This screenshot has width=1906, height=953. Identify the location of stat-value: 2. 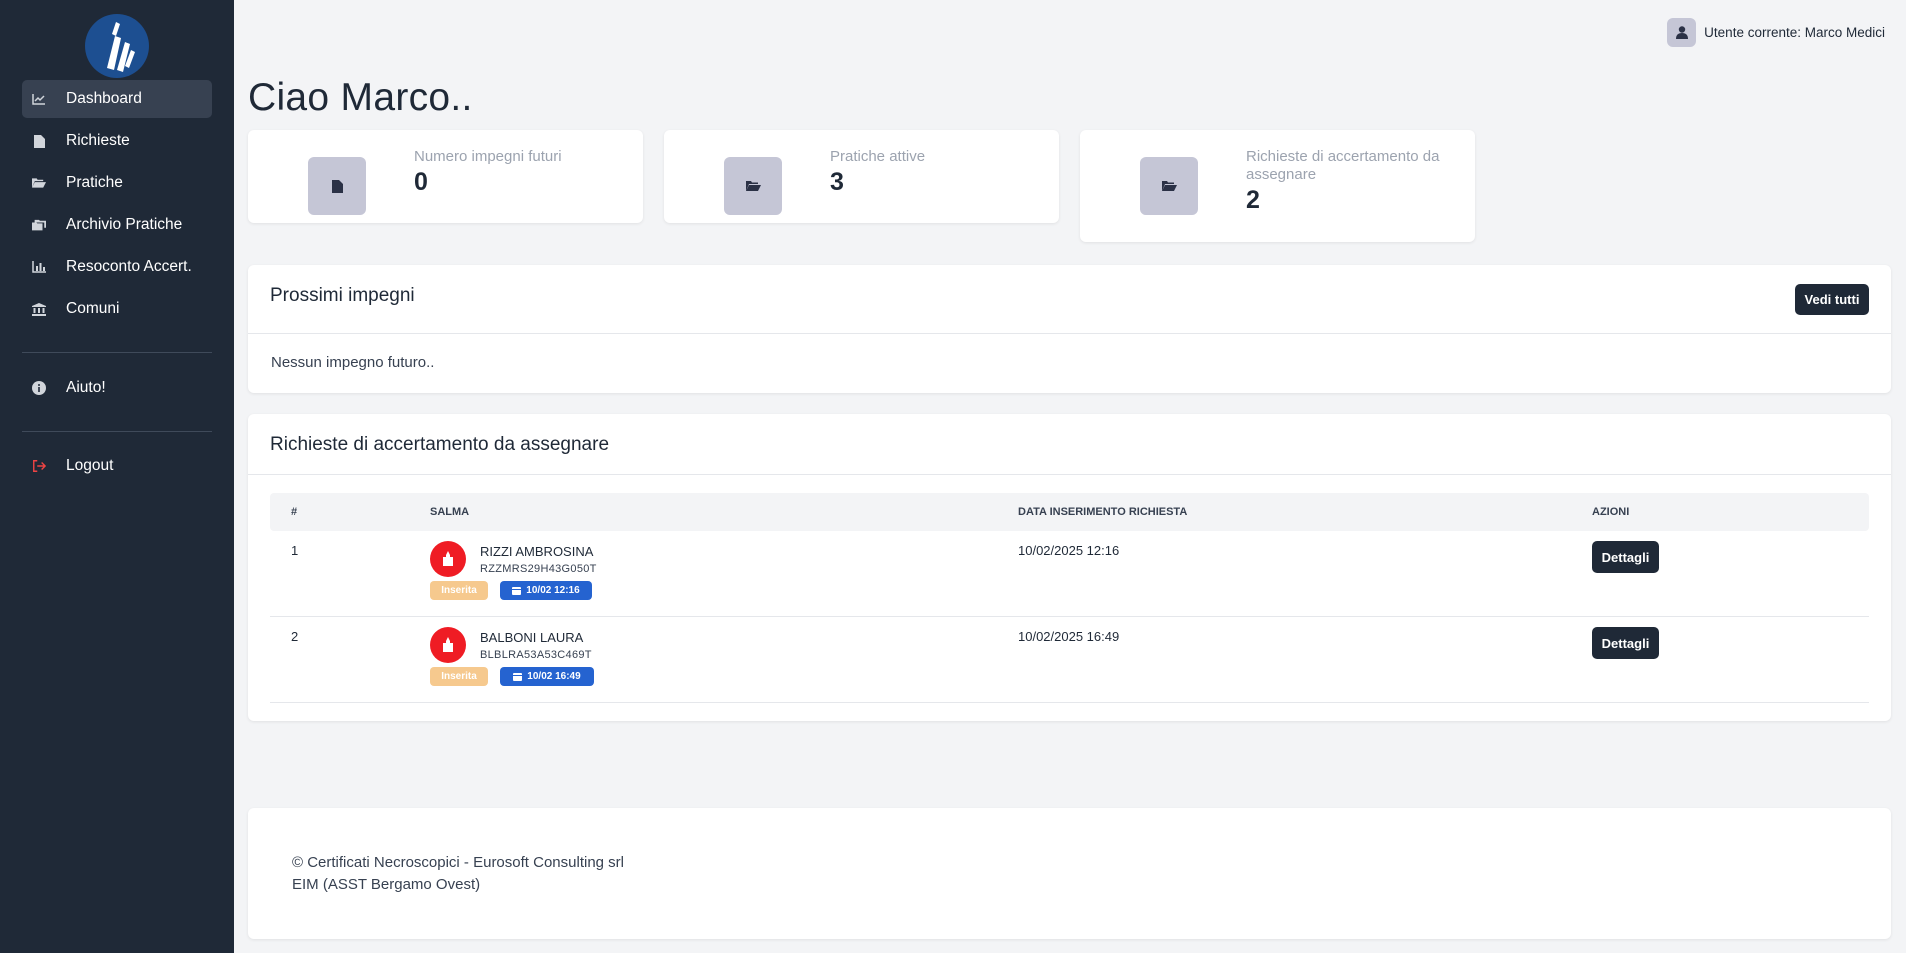
(1253, 200).